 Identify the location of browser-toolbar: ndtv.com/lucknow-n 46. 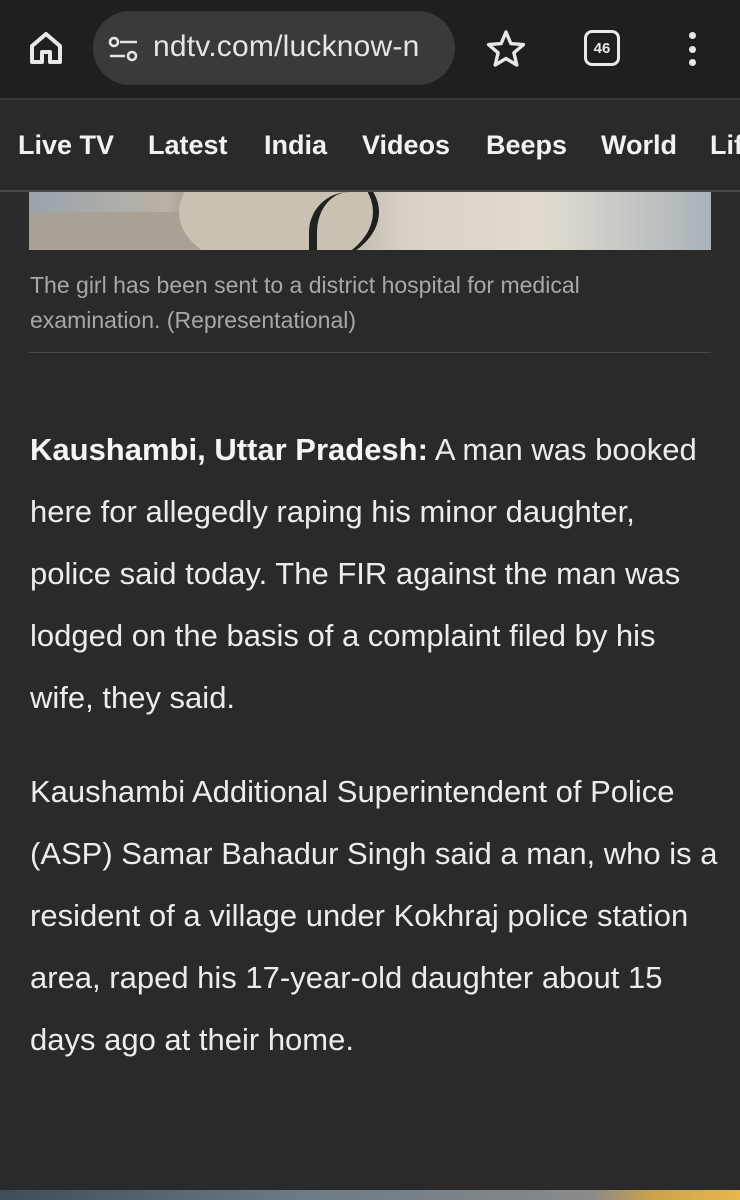
(370, 50).